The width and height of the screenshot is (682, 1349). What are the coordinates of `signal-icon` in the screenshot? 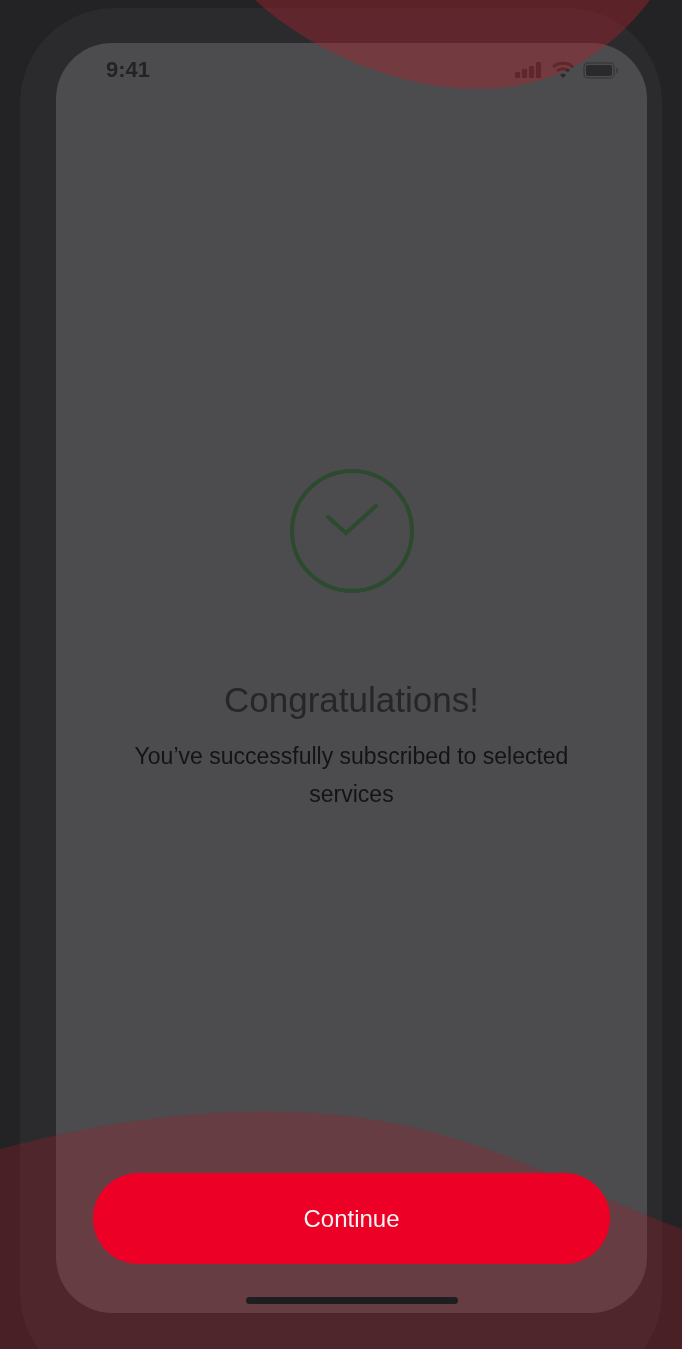 It's located at (529, 70).